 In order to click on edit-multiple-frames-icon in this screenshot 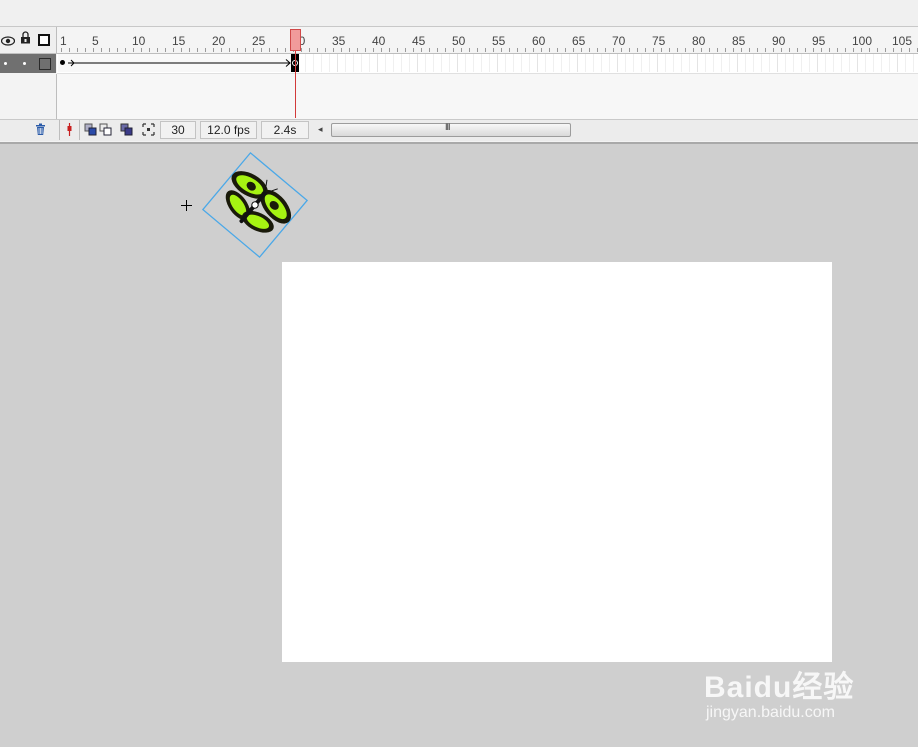, I will do `click(126, 129)`.